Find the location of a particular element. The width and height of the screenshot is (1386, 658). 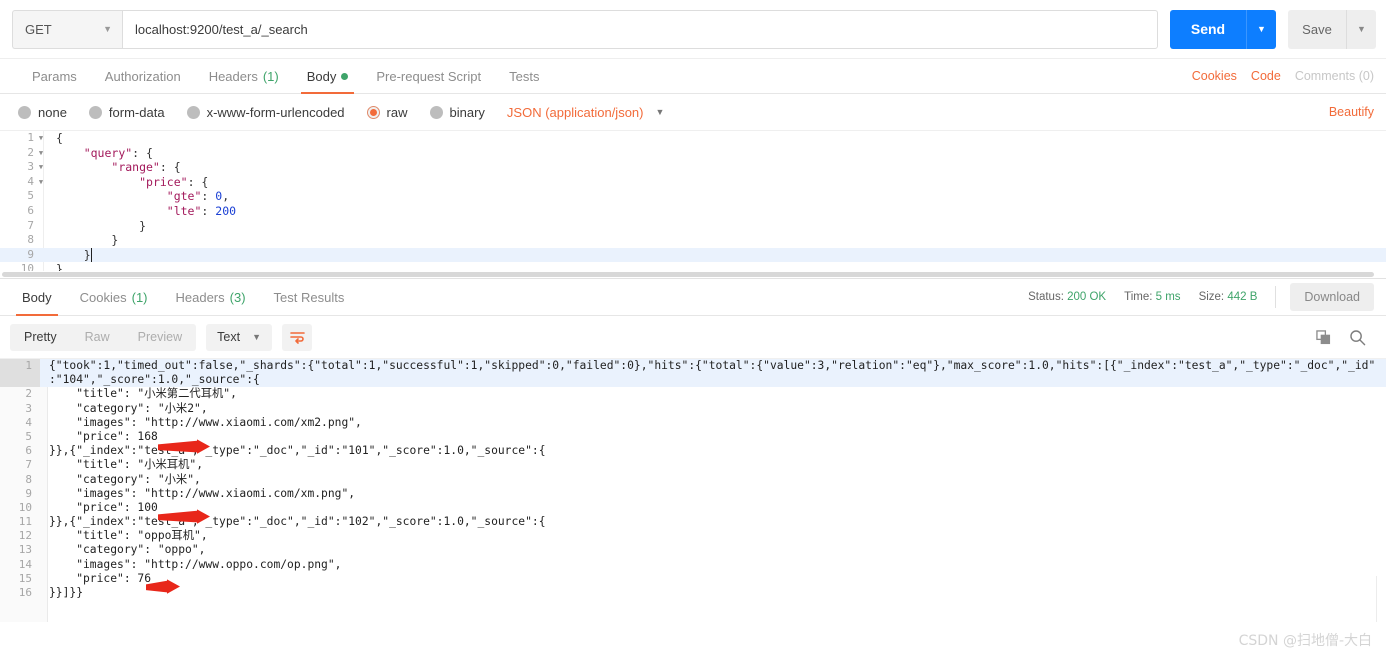

content-type-select: JSON (application/json) ▼ is located at coordinates (585, 112).